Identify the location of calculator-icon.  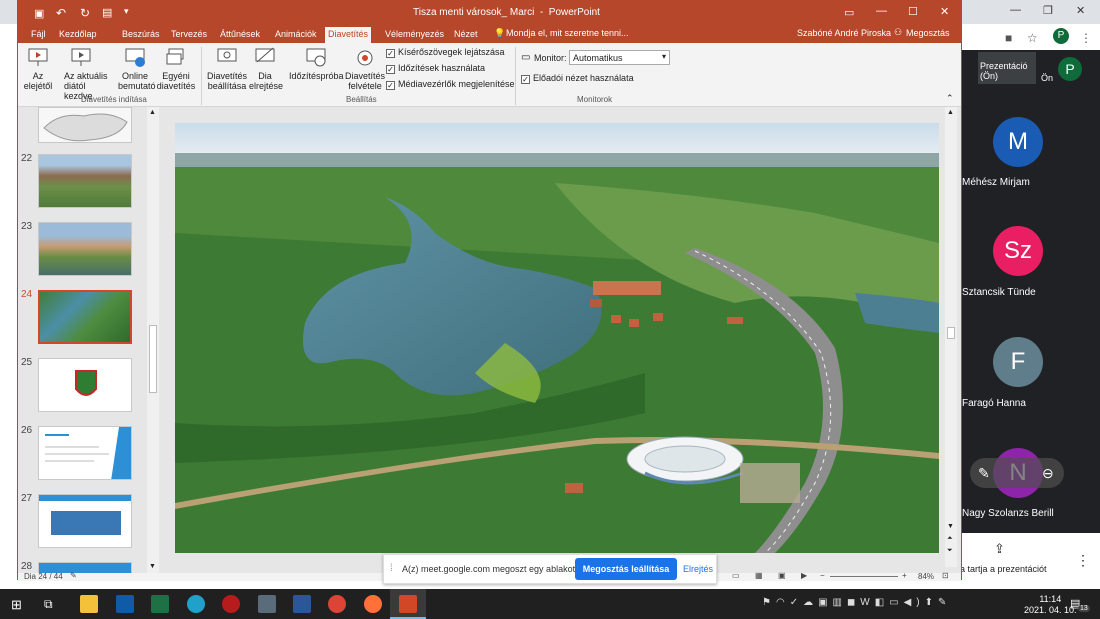
(267, 604).